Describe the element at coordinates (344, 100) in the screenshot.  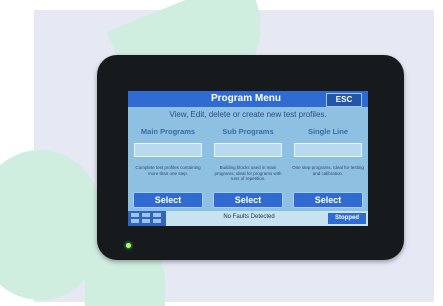
I see `esc-button: ESC` at that location.